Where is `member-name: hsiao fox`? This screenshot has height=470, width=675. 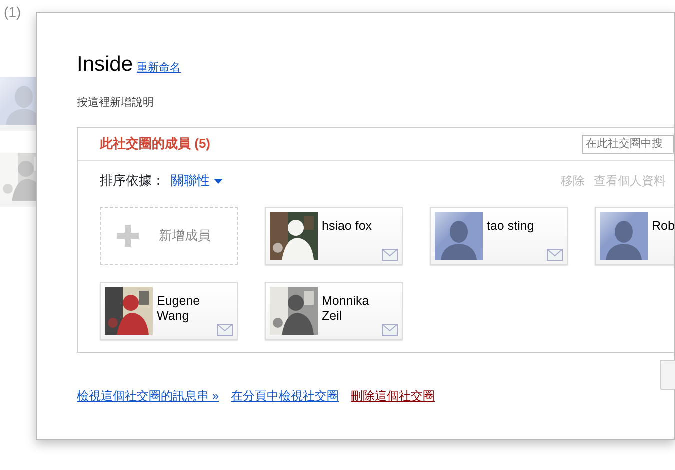 member-name: hsiao fox is located at coordinates (347, 226).